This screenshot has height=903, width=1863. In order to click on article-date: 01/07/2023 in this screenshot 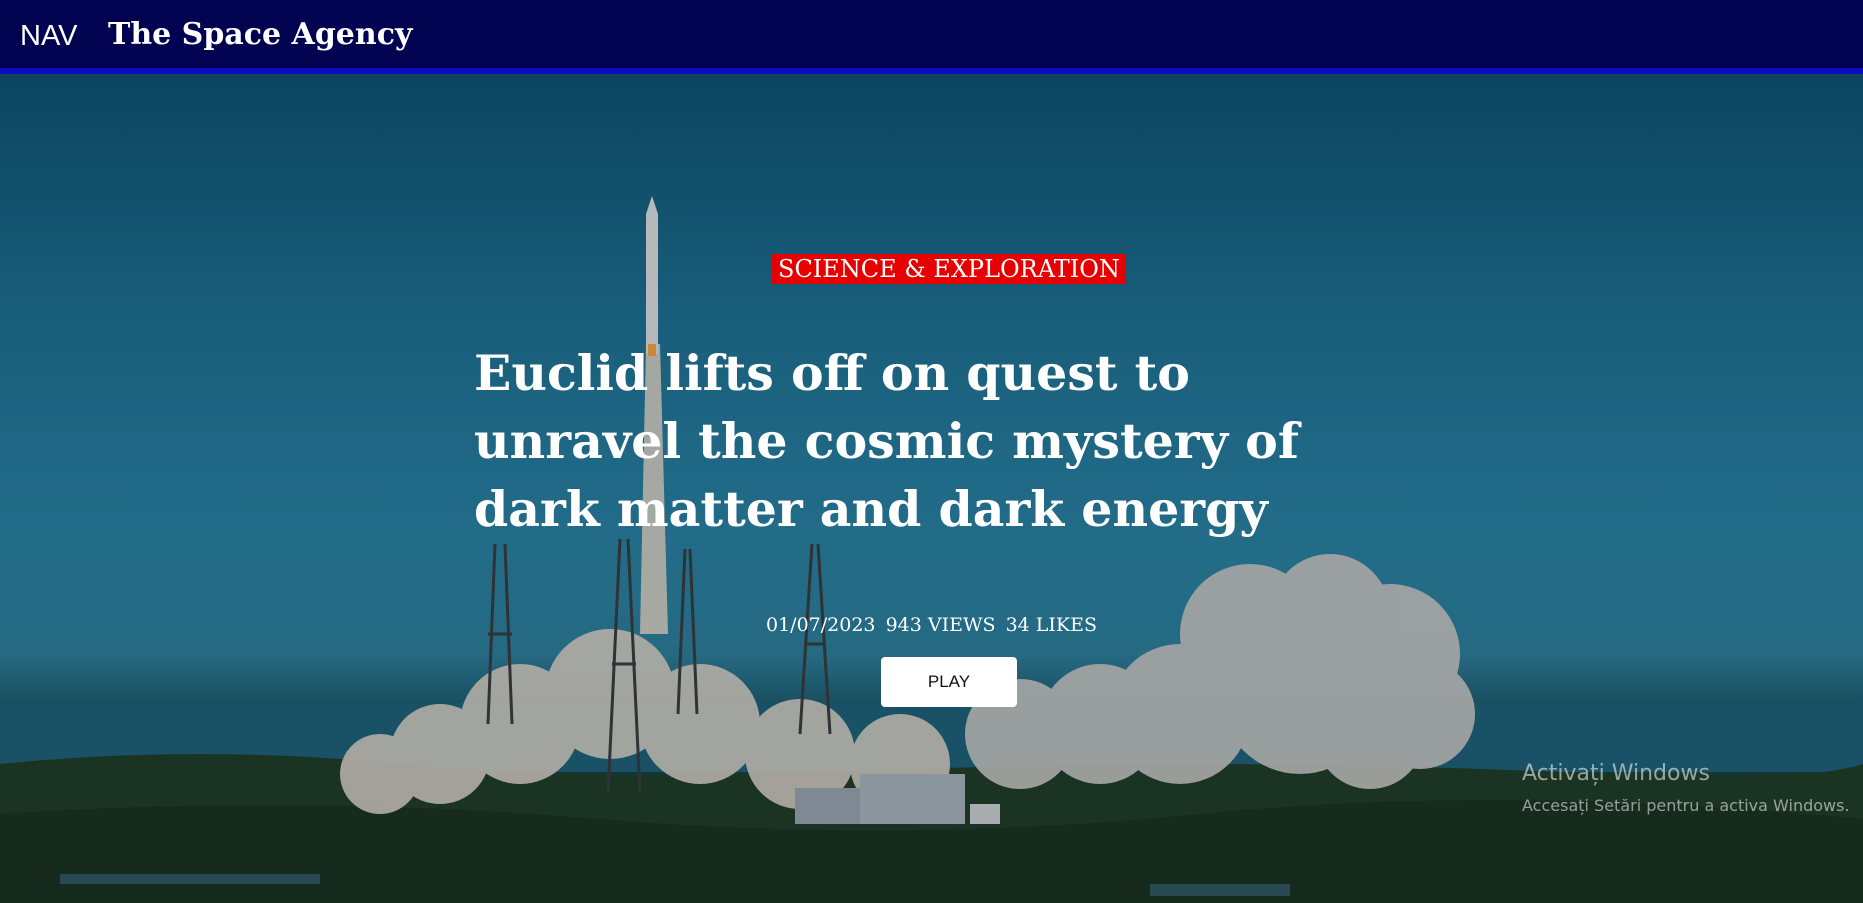, I will do `click(821, 625)`.